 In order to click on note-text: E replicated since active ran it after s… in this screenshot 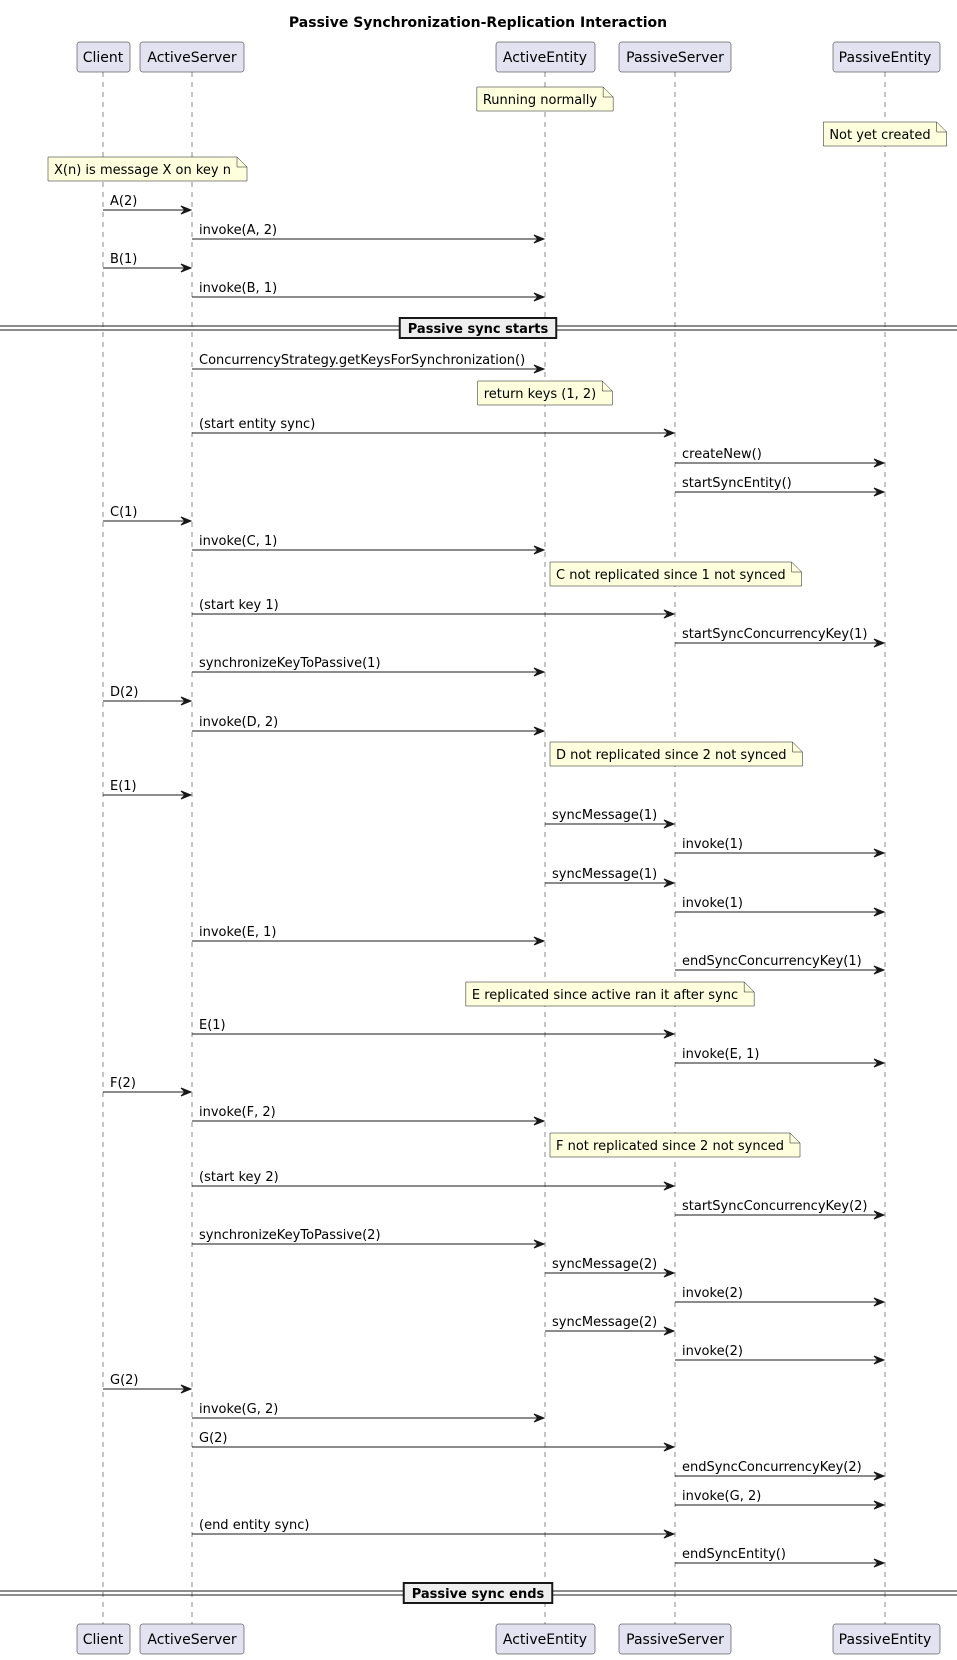, I will do `click(605, 995)`.